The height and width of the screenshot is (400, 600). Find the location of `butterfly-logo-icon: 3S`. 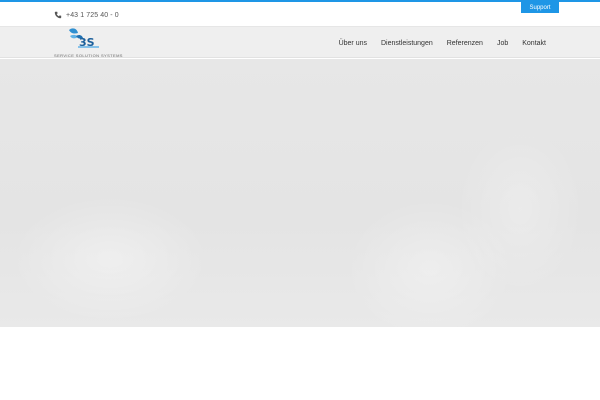

butterfly-logo-icon: 3S is located at coordinates (84, 38).